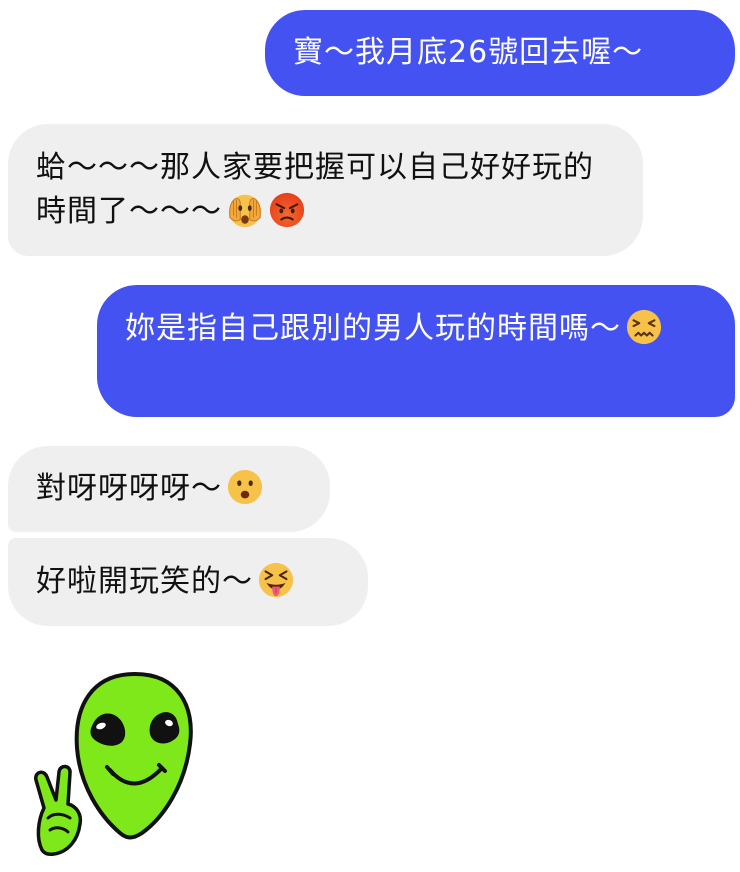 This screenshot has height=872, width=740. What do you see at coordinates (129, 488) in the screenshot?
I see `message-text: 對呀呀呀呀～` at bounding box center [129, 488].